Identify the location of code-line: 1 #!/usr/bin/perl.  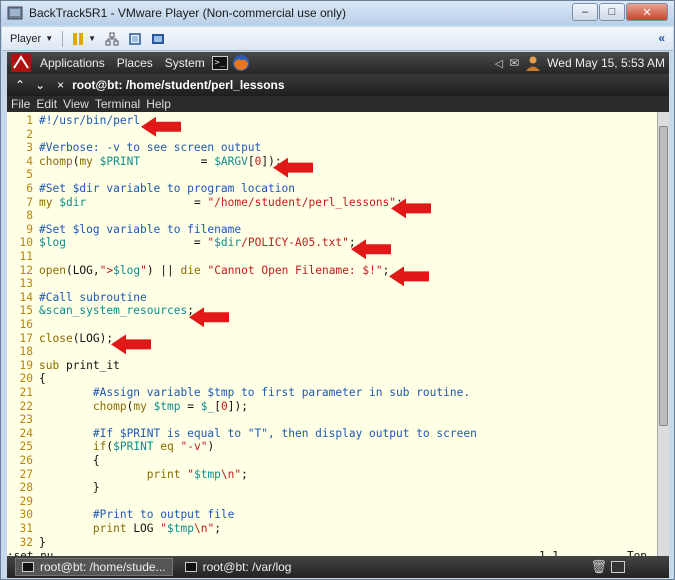
(73, 121).